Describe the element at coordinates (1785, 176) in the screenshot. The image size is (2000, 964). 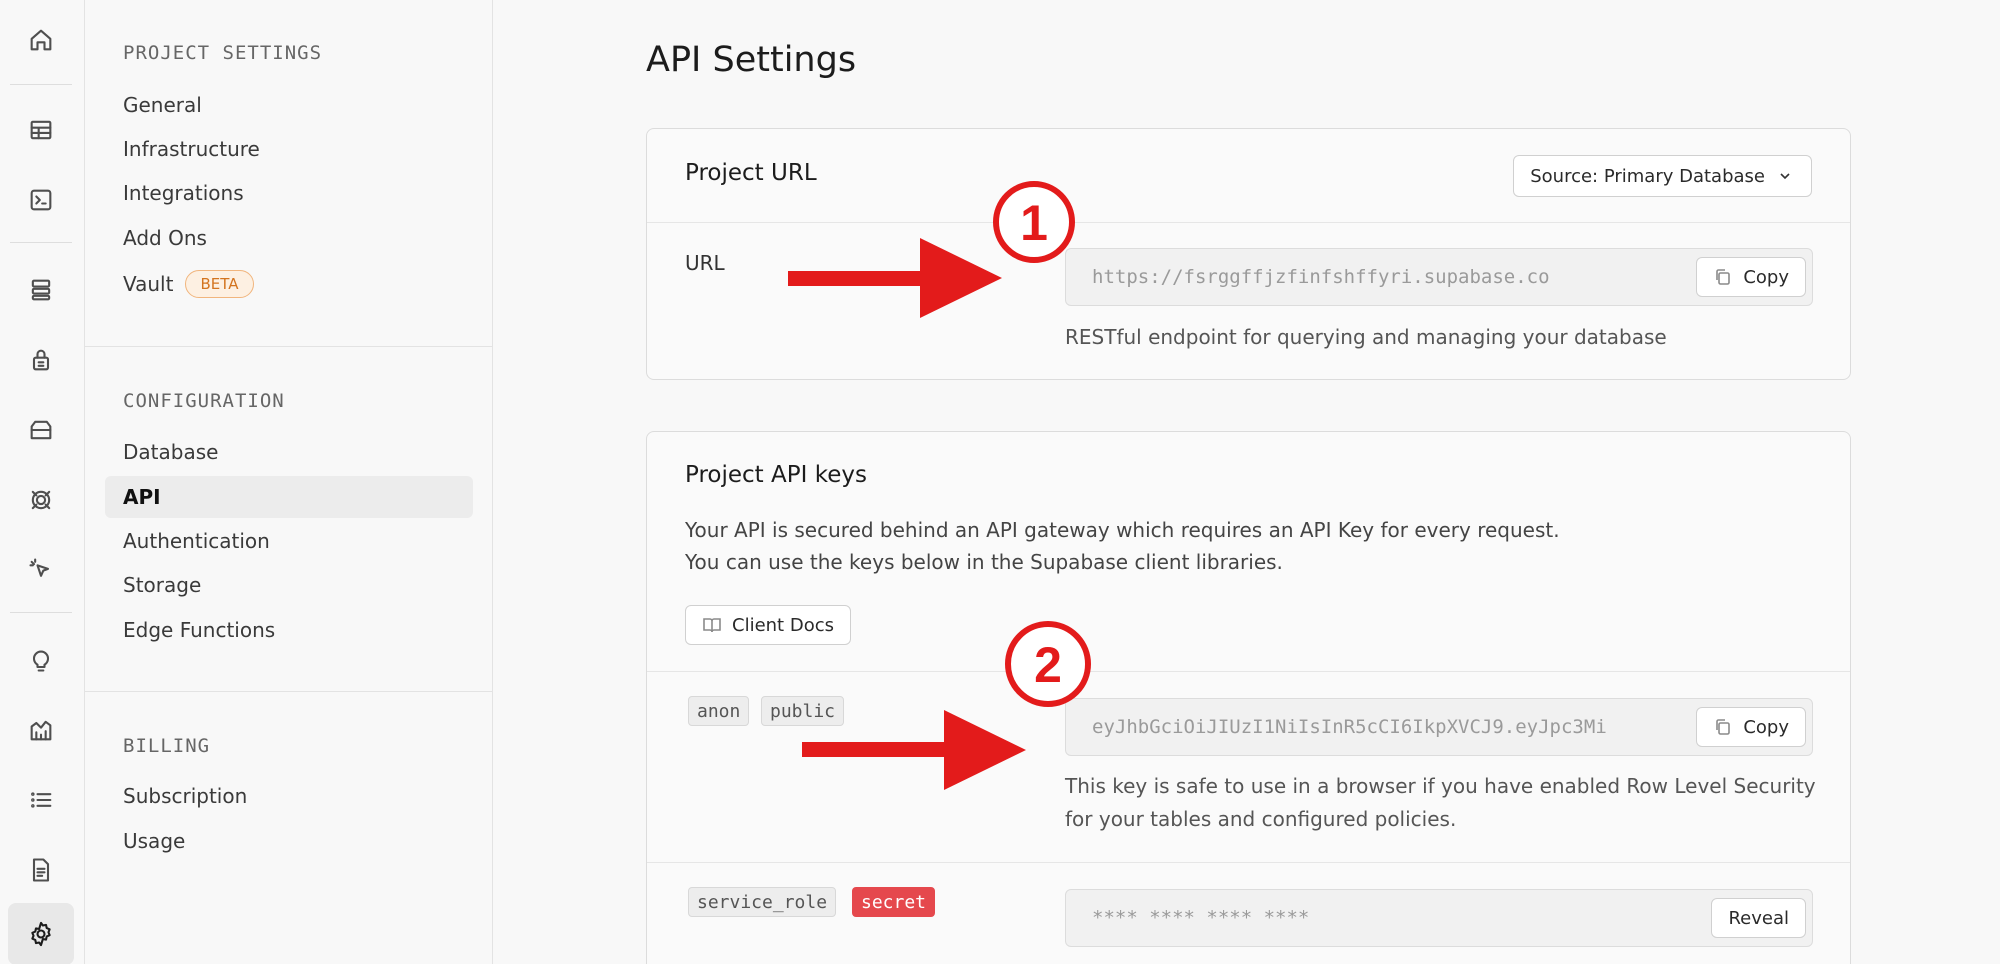
I see `chevron-down-icon` at that location.